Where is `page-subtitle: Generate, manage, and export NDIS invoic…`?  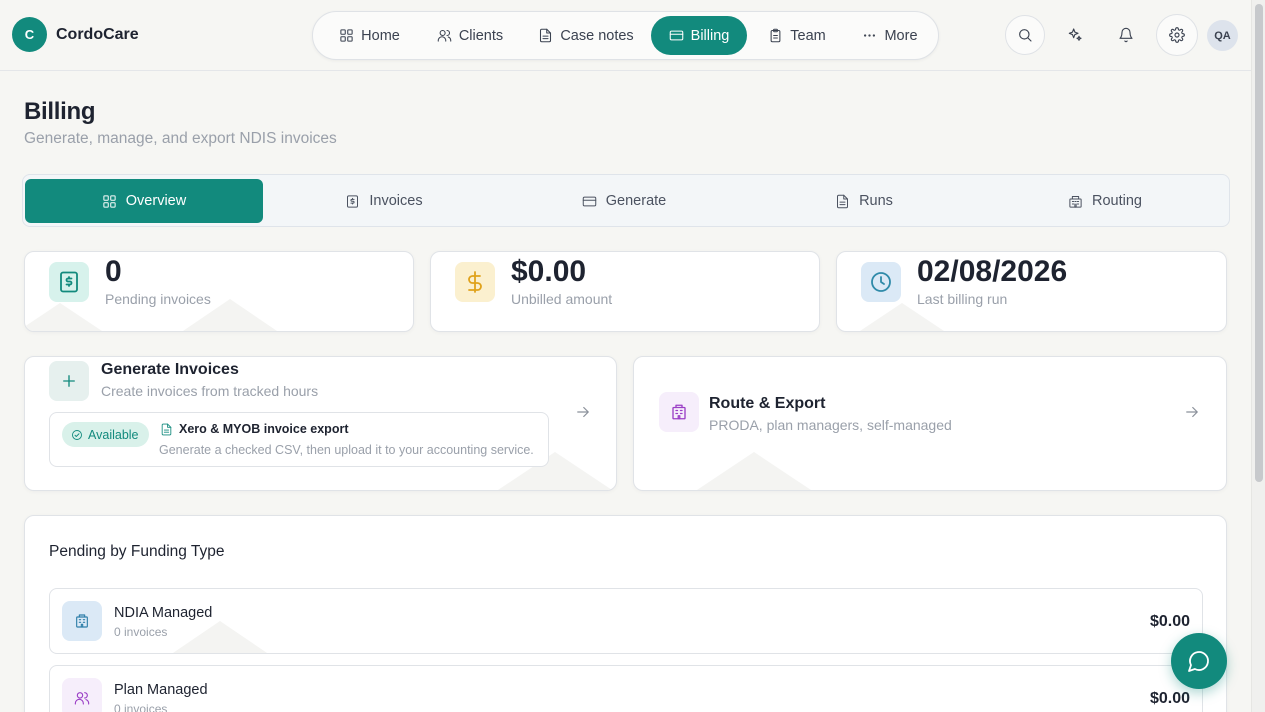
page-subtitle: Generate, manage, and export NDIS invoic… is located at coordinates (180, 138).